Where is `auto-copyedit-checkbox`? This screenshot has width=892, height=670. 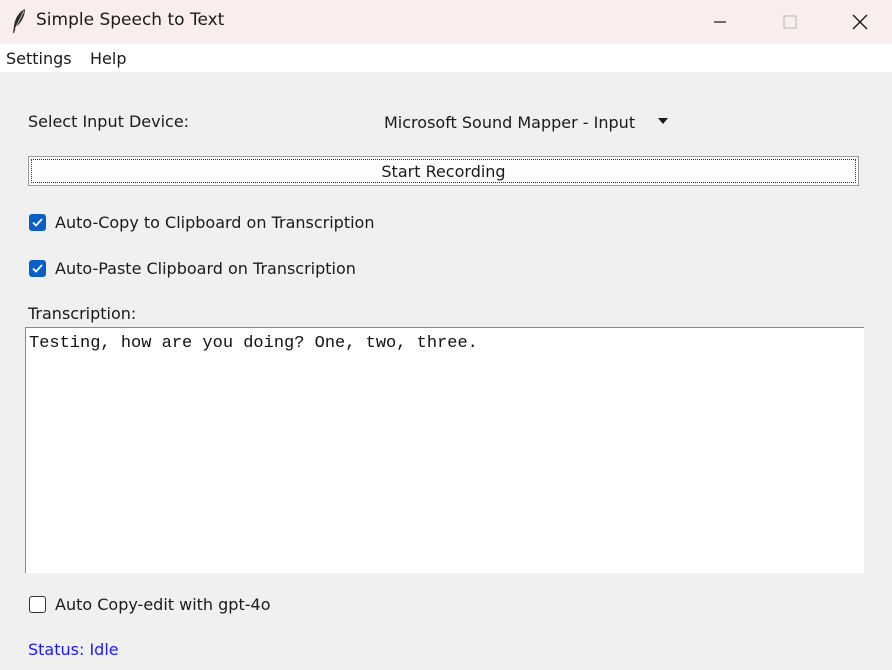 auto-copyedit-checkbox is located at coordinates (37, 604).